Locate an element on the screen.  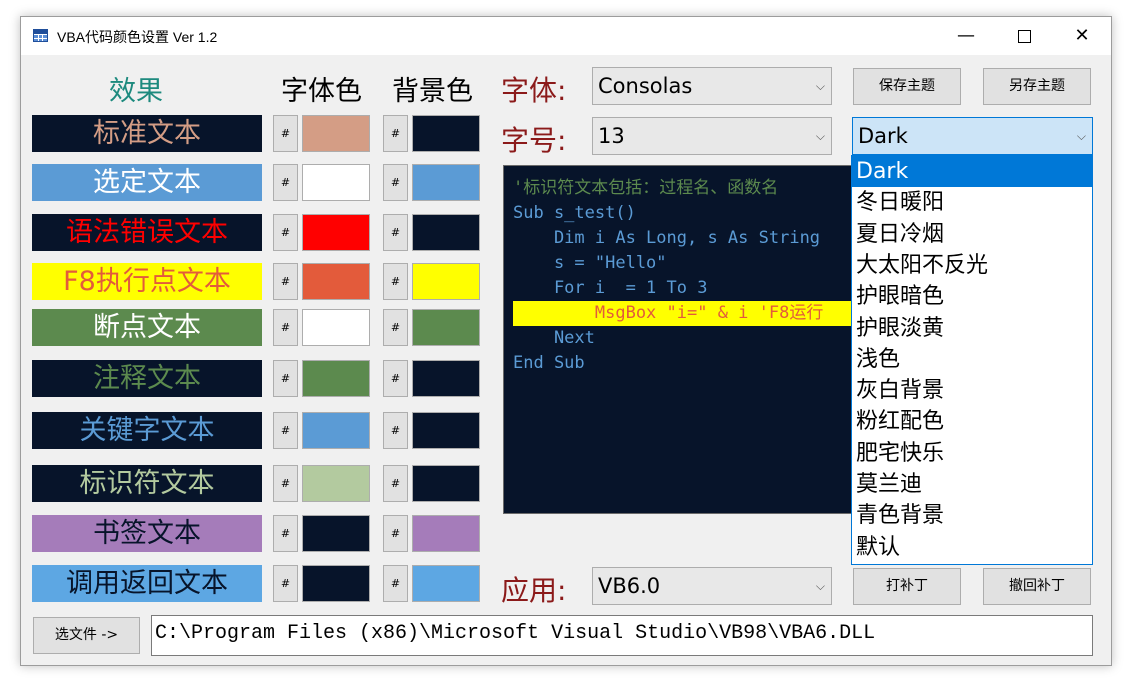
code-line: Sub s_test() is located at coordinates (574, 213).